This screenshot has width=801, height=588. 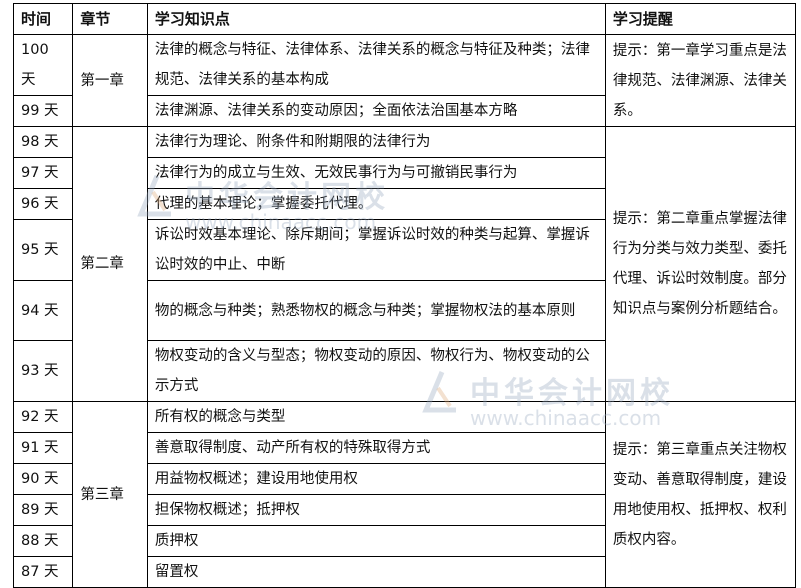 What do you see at coordinates (376, 204) in the screenshot?
I see `topic-cell: 代理的基本理论；掌握委托代理。` at bounding box center [376, 204].